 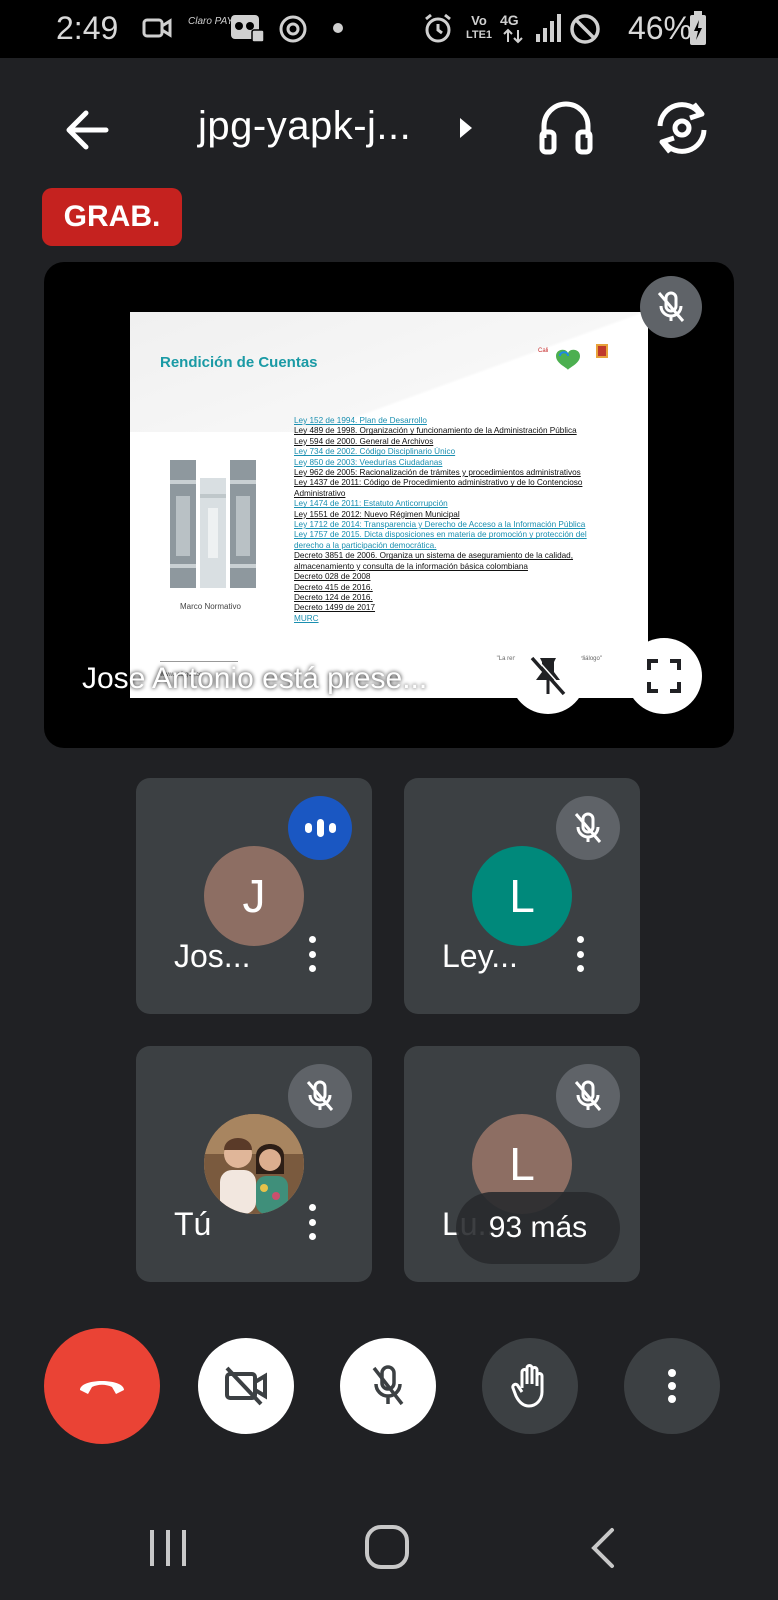 I want to click on alarm-icon, so click(x=438, y=28).